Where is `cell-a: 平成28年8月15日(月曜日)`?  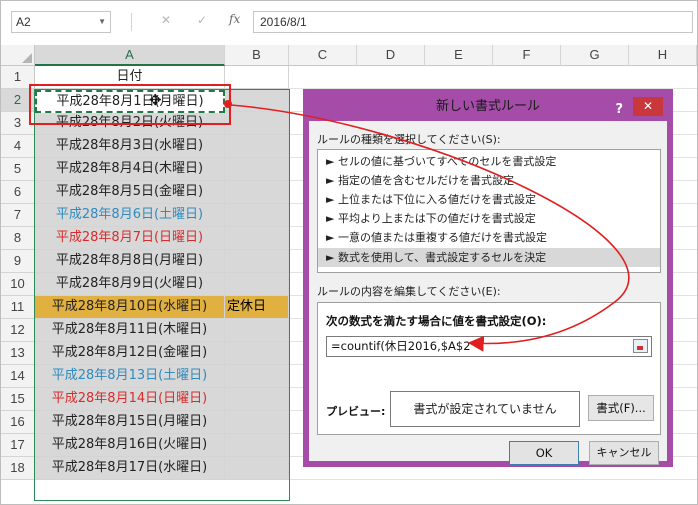
cell-a: 平成28年8月15日(月曜日) is located at coordinates (130, 422).